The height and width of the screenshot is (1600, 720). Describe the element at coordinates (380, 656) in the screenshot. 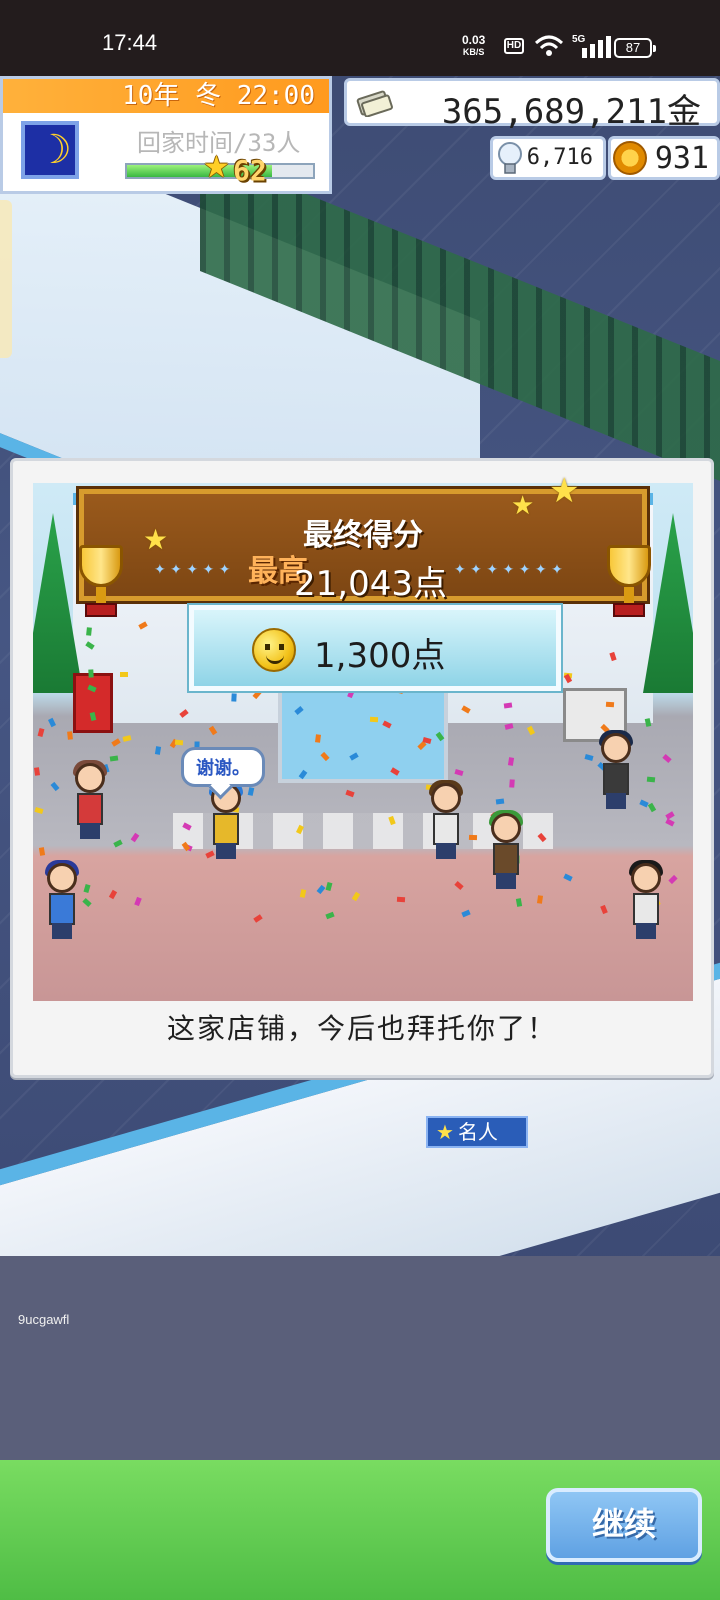

I see `earned-points-value: 1,300点` at that location.